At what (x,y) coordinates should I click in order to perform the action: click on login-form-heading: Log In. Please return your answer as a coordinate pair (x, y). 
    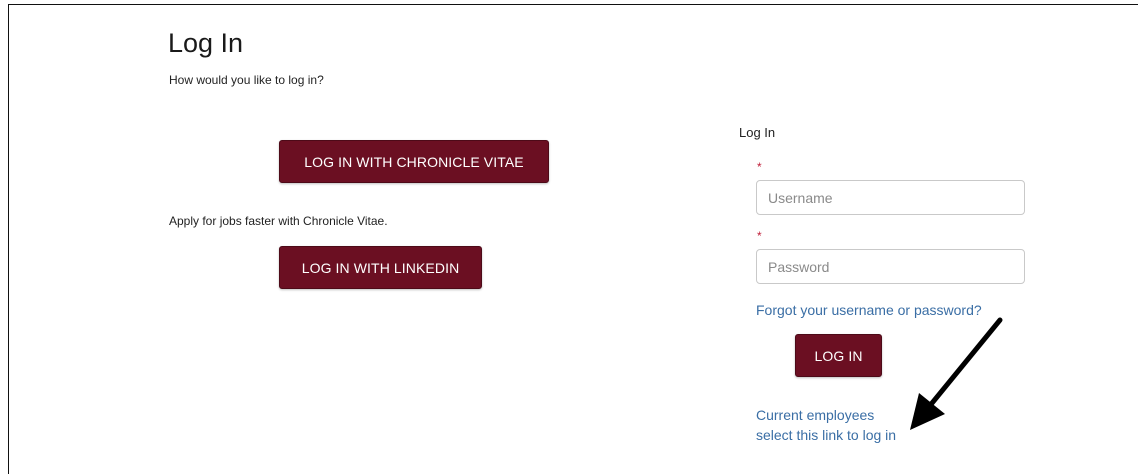
    Looking at the image, I should click on (757, 132).